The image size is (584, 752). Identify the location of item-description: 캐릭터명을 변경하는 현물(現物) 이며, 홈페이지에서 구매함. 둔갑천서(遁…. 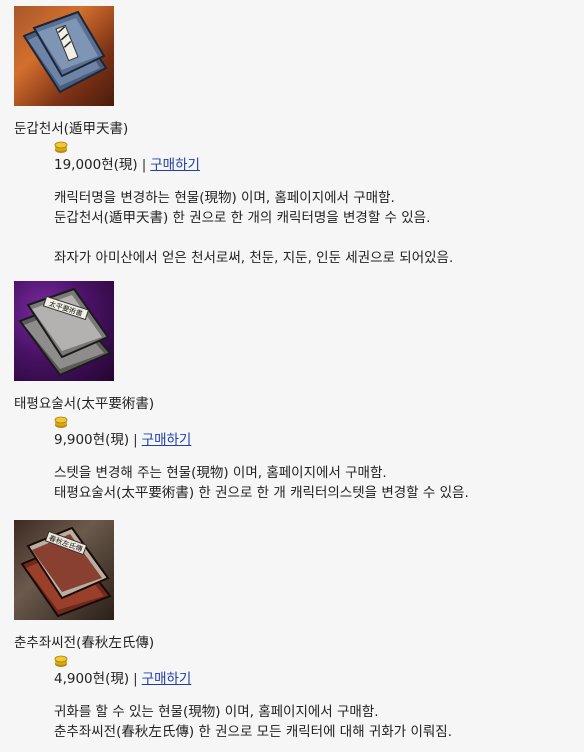
(317, 228).